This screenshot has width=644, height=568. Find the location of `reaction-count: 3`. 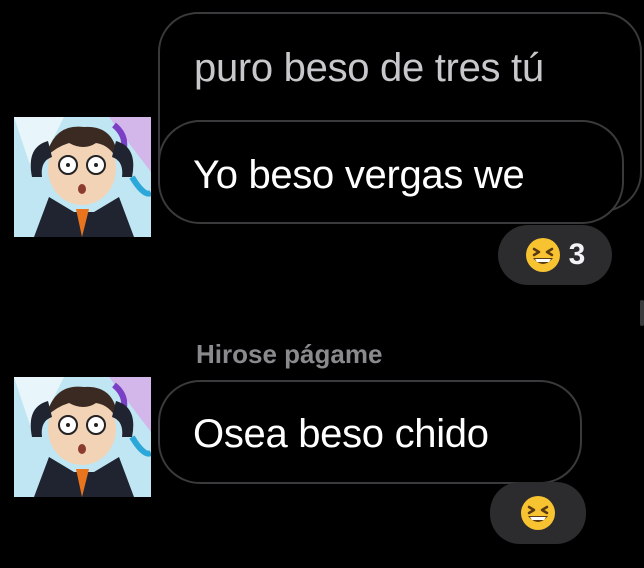

reaction-count: 3 is located at coordinates (577, 254).